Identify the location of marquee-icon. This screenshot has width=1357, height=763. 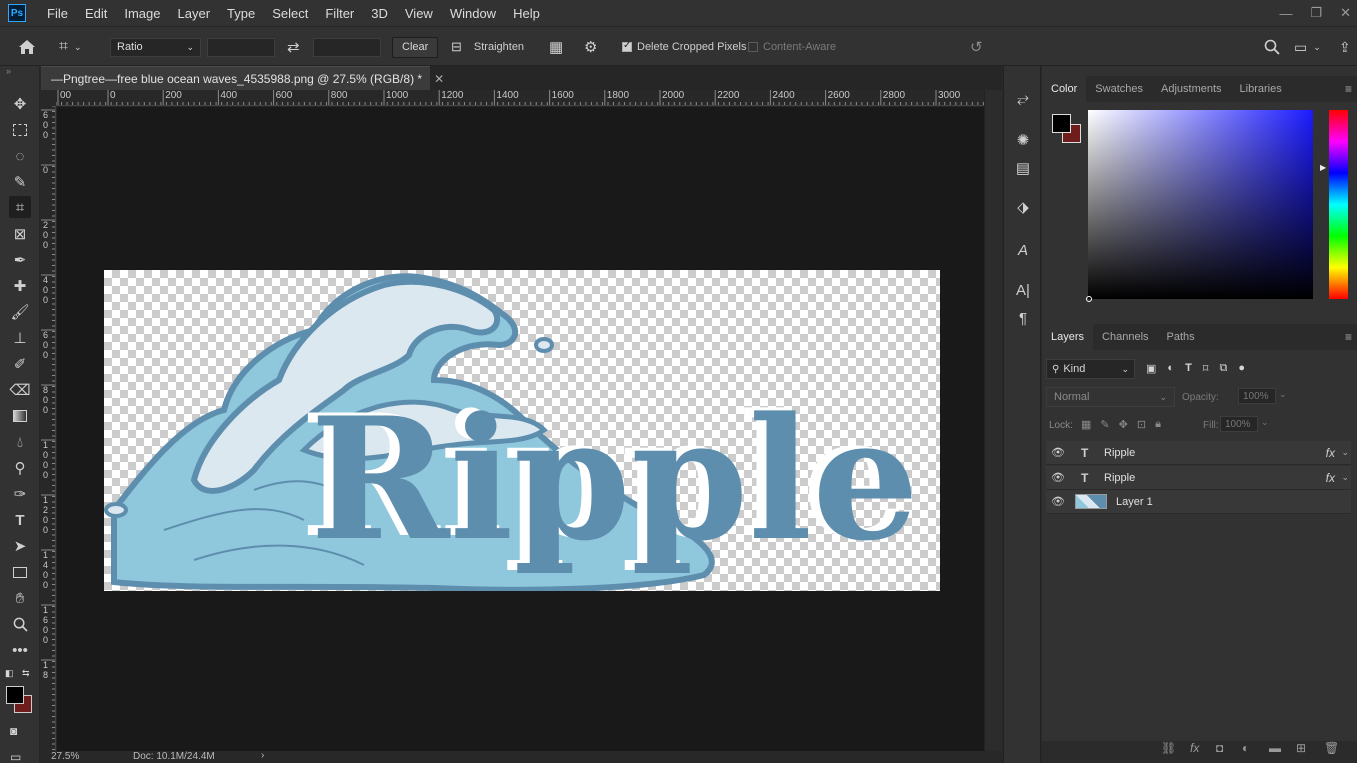
(20, 130).